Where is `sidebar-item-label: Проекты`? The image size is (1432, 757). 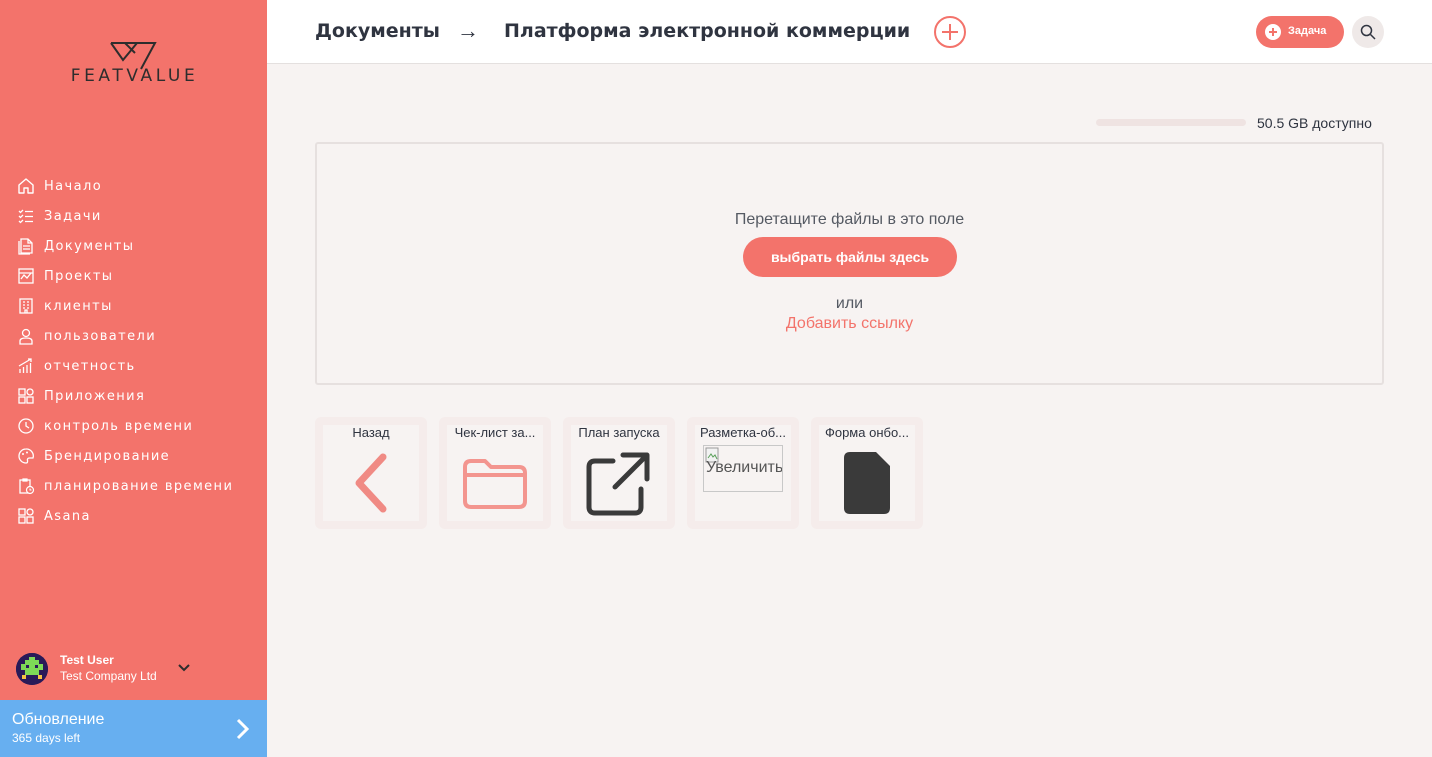 sidebar-item-label: Проекты is located at coordinates (79, 276).